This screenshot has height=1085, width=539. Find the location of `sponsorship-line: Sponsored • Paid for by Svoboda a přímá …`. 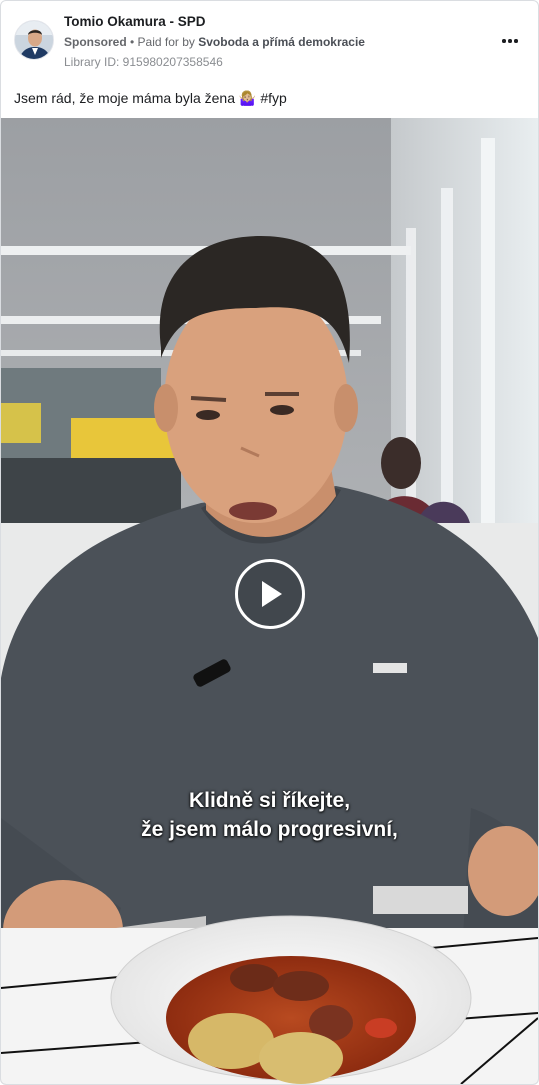

sponsorship-line: Sponsored • Paid for by Svoboda a přímá … is located at coordinates (214, 42).